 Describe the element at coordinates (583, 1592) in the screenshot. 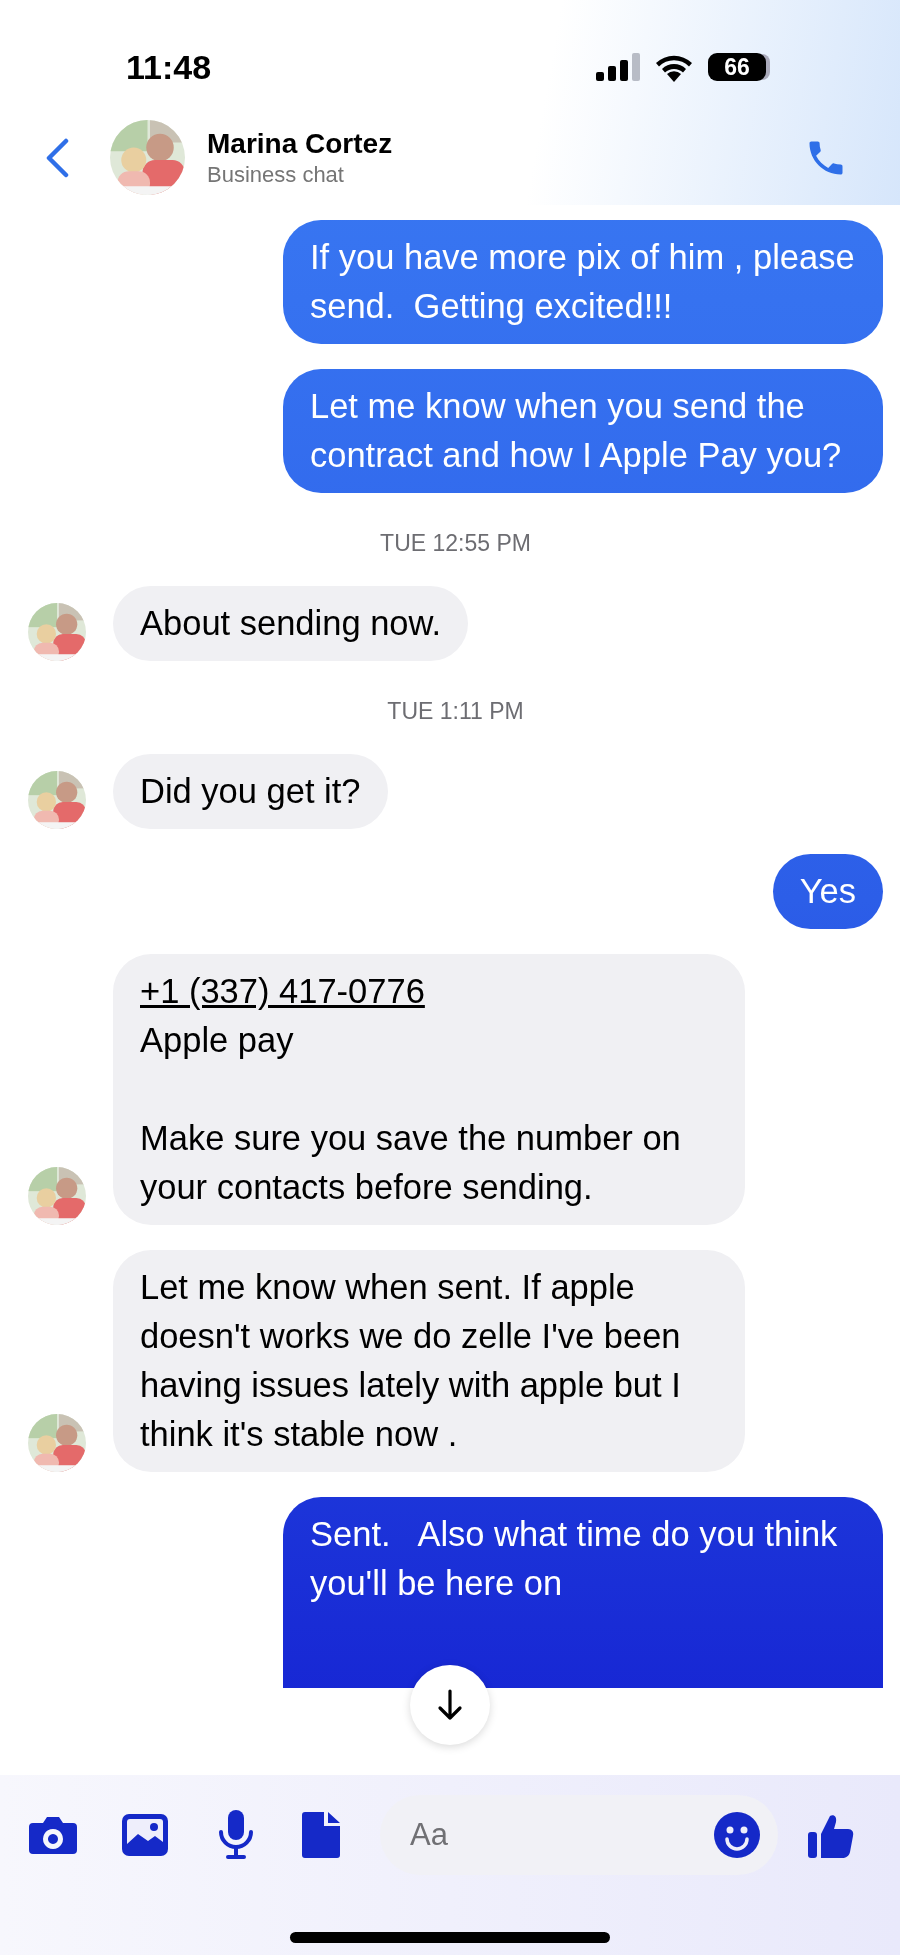

I see `sent-message: Sent. Also what time do you think you'll be here on` at that location.